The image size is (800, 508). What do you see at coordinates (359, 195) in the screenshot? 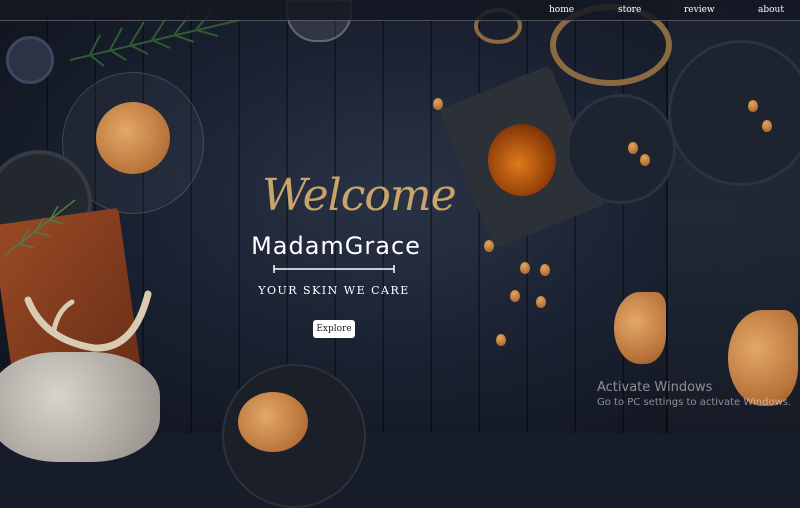
I see `welcome-heading: Welcome` at bounding box center [359, 195].